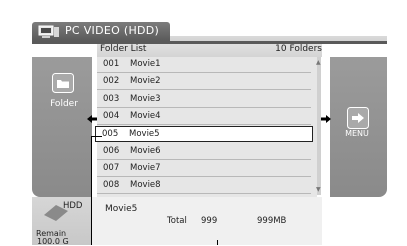 The width and height of the screenshot is (407, 246). Describe the element at coordinates (204, 82) in the screenshot. I see `list-item: 002 Movie2` at that location.